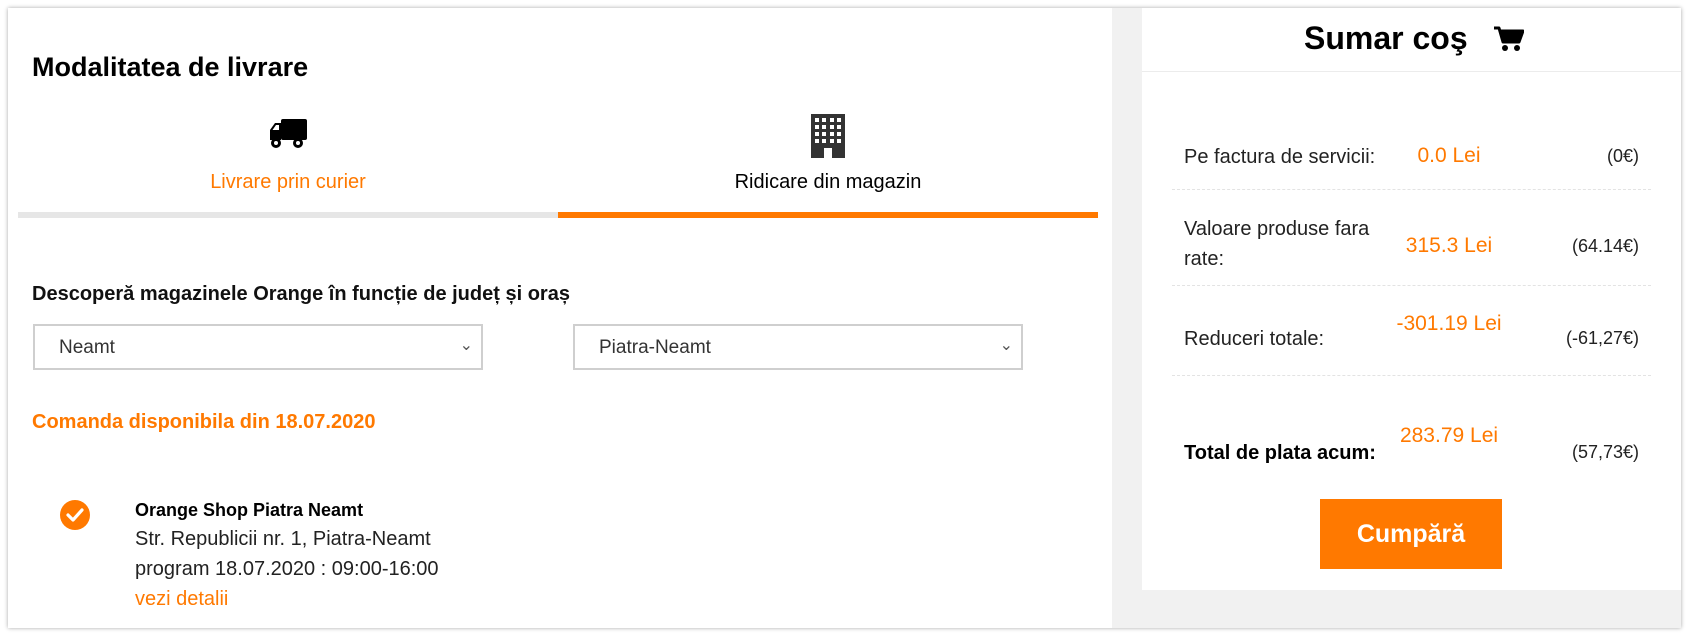  What do you see at coordinates (1449, 245) in the screenshot?
I see `summary-row-value: 315.3 Lei` at bounding box center [1449, 245].